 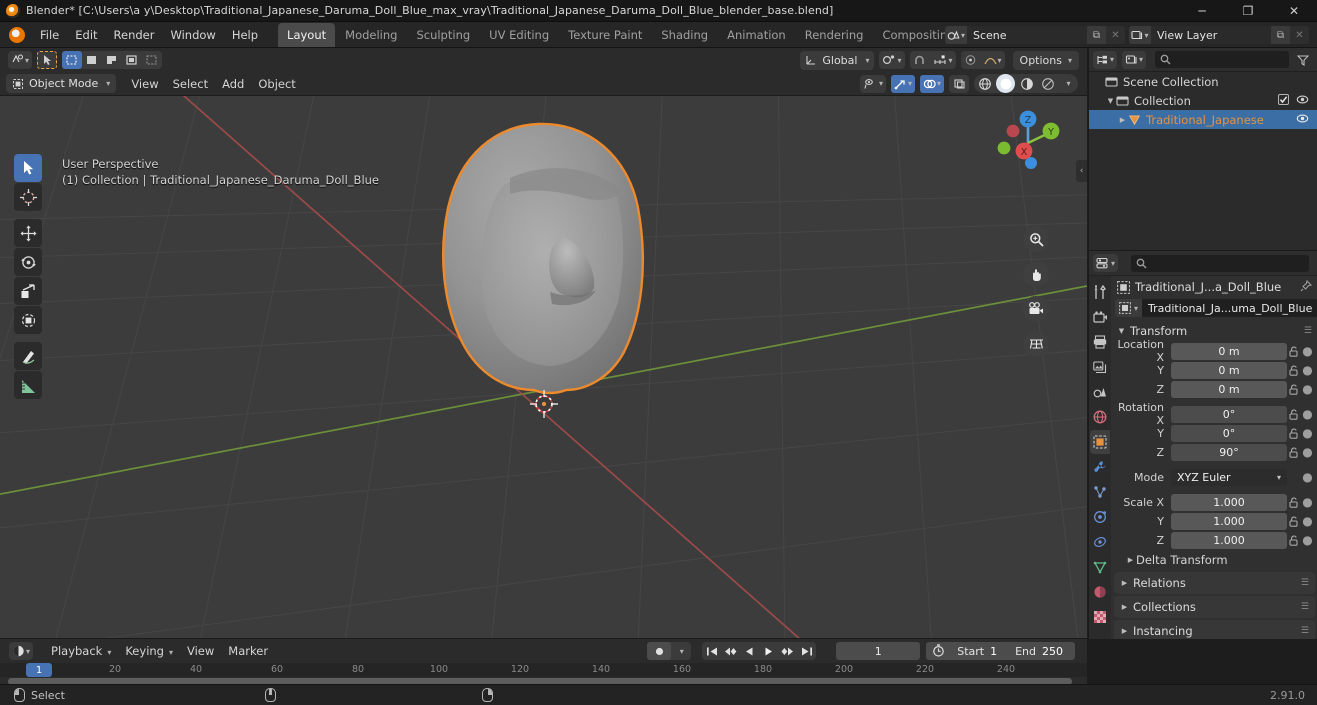 I want to click on filter-funnel-icon, so click(x=1303, y=60).